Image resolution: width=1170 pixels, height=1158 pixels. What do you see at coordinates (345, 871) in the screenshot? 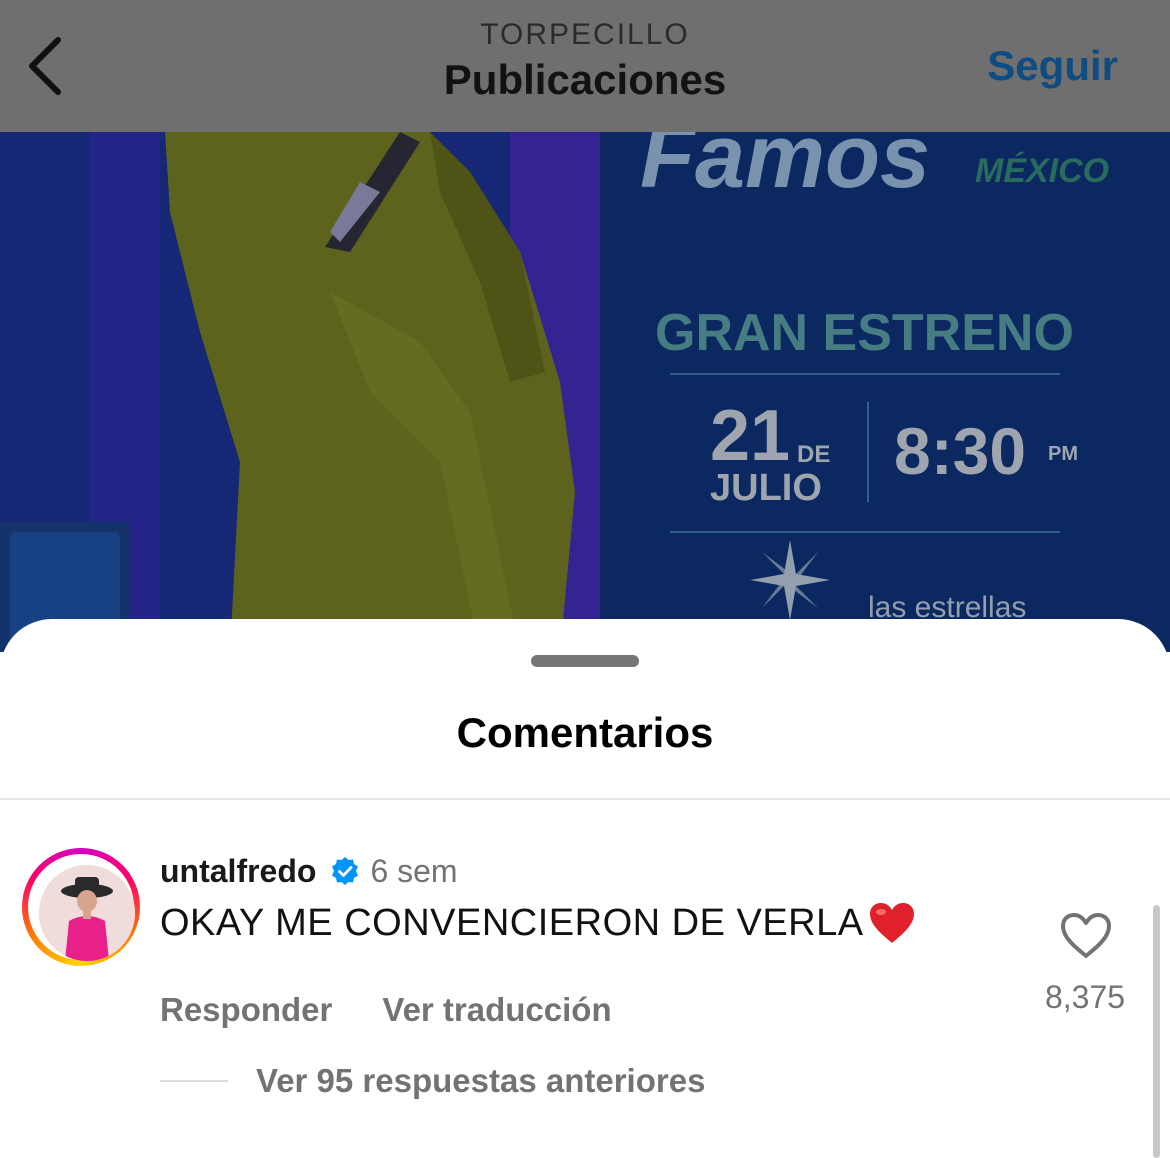
I see `verified-badge-icon` at bounding box center [345, 871].